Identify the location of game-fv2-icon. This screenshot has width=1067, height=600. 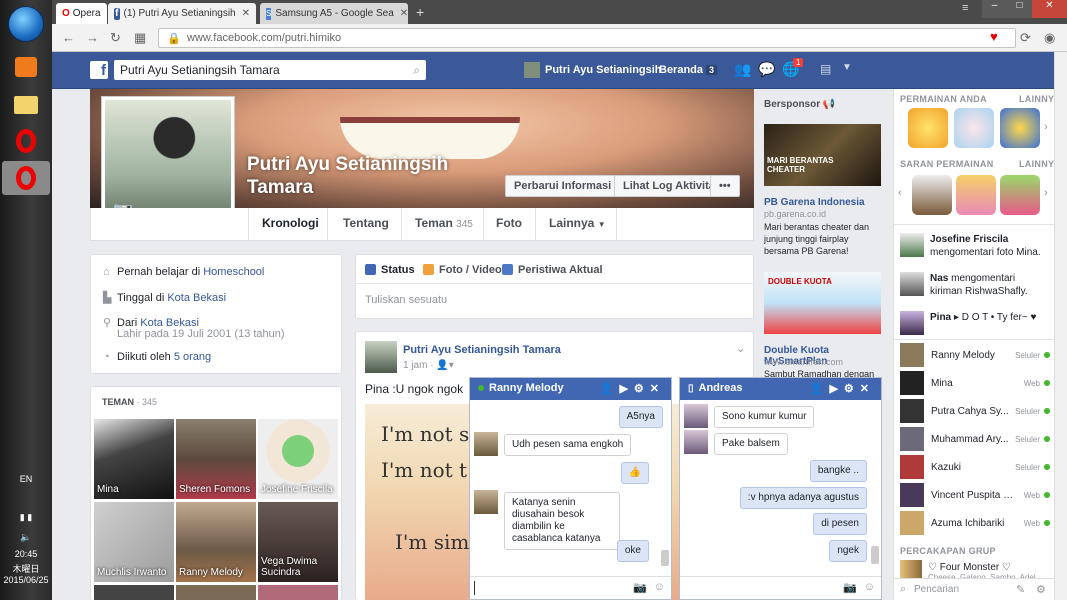
(928, 128).